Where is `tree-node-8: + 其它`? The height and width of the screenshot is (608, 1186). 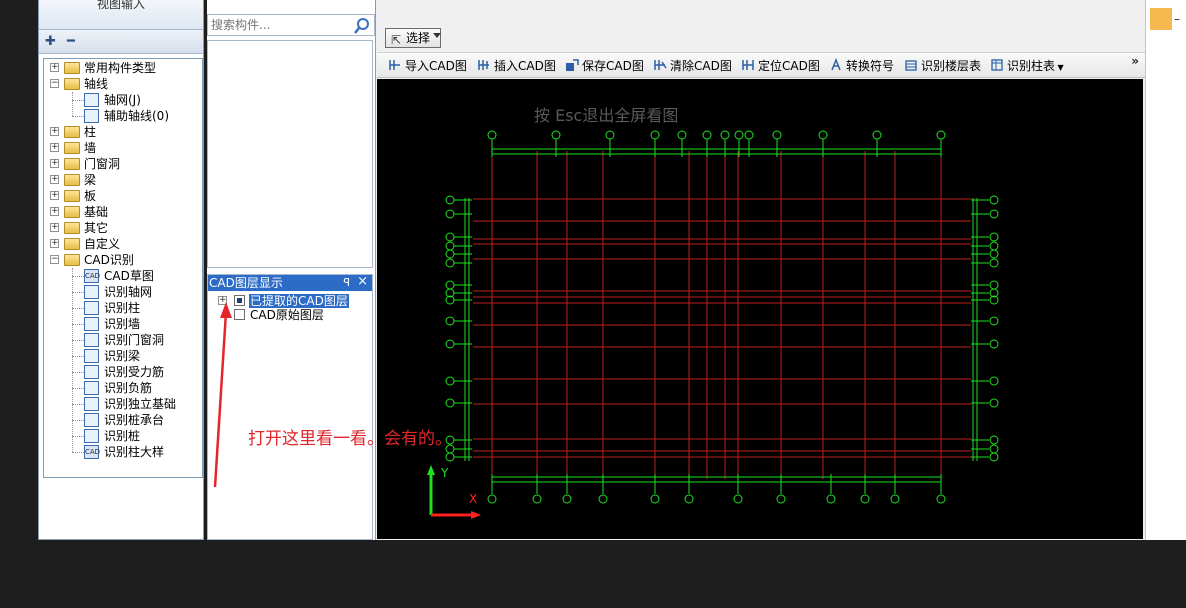 tree-node-8: + 其它 is located at coordinates (123, 228).